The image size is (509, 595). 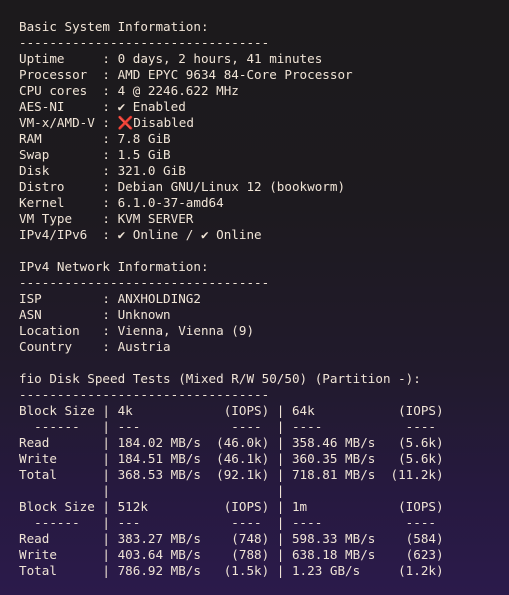 What do you see at coordinates (129, 90) in the screenshot?
I see `terminal-line: CPU cores : 4 @ 2246.622 MHz` at bounding box center [129, 90].